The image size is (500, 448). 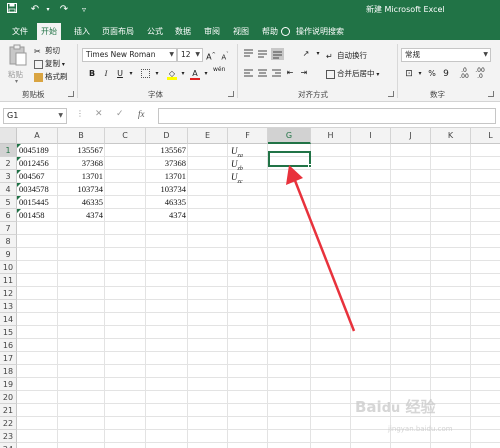 I want to click on enter-icon: ✓, so click(x=120, y=114).